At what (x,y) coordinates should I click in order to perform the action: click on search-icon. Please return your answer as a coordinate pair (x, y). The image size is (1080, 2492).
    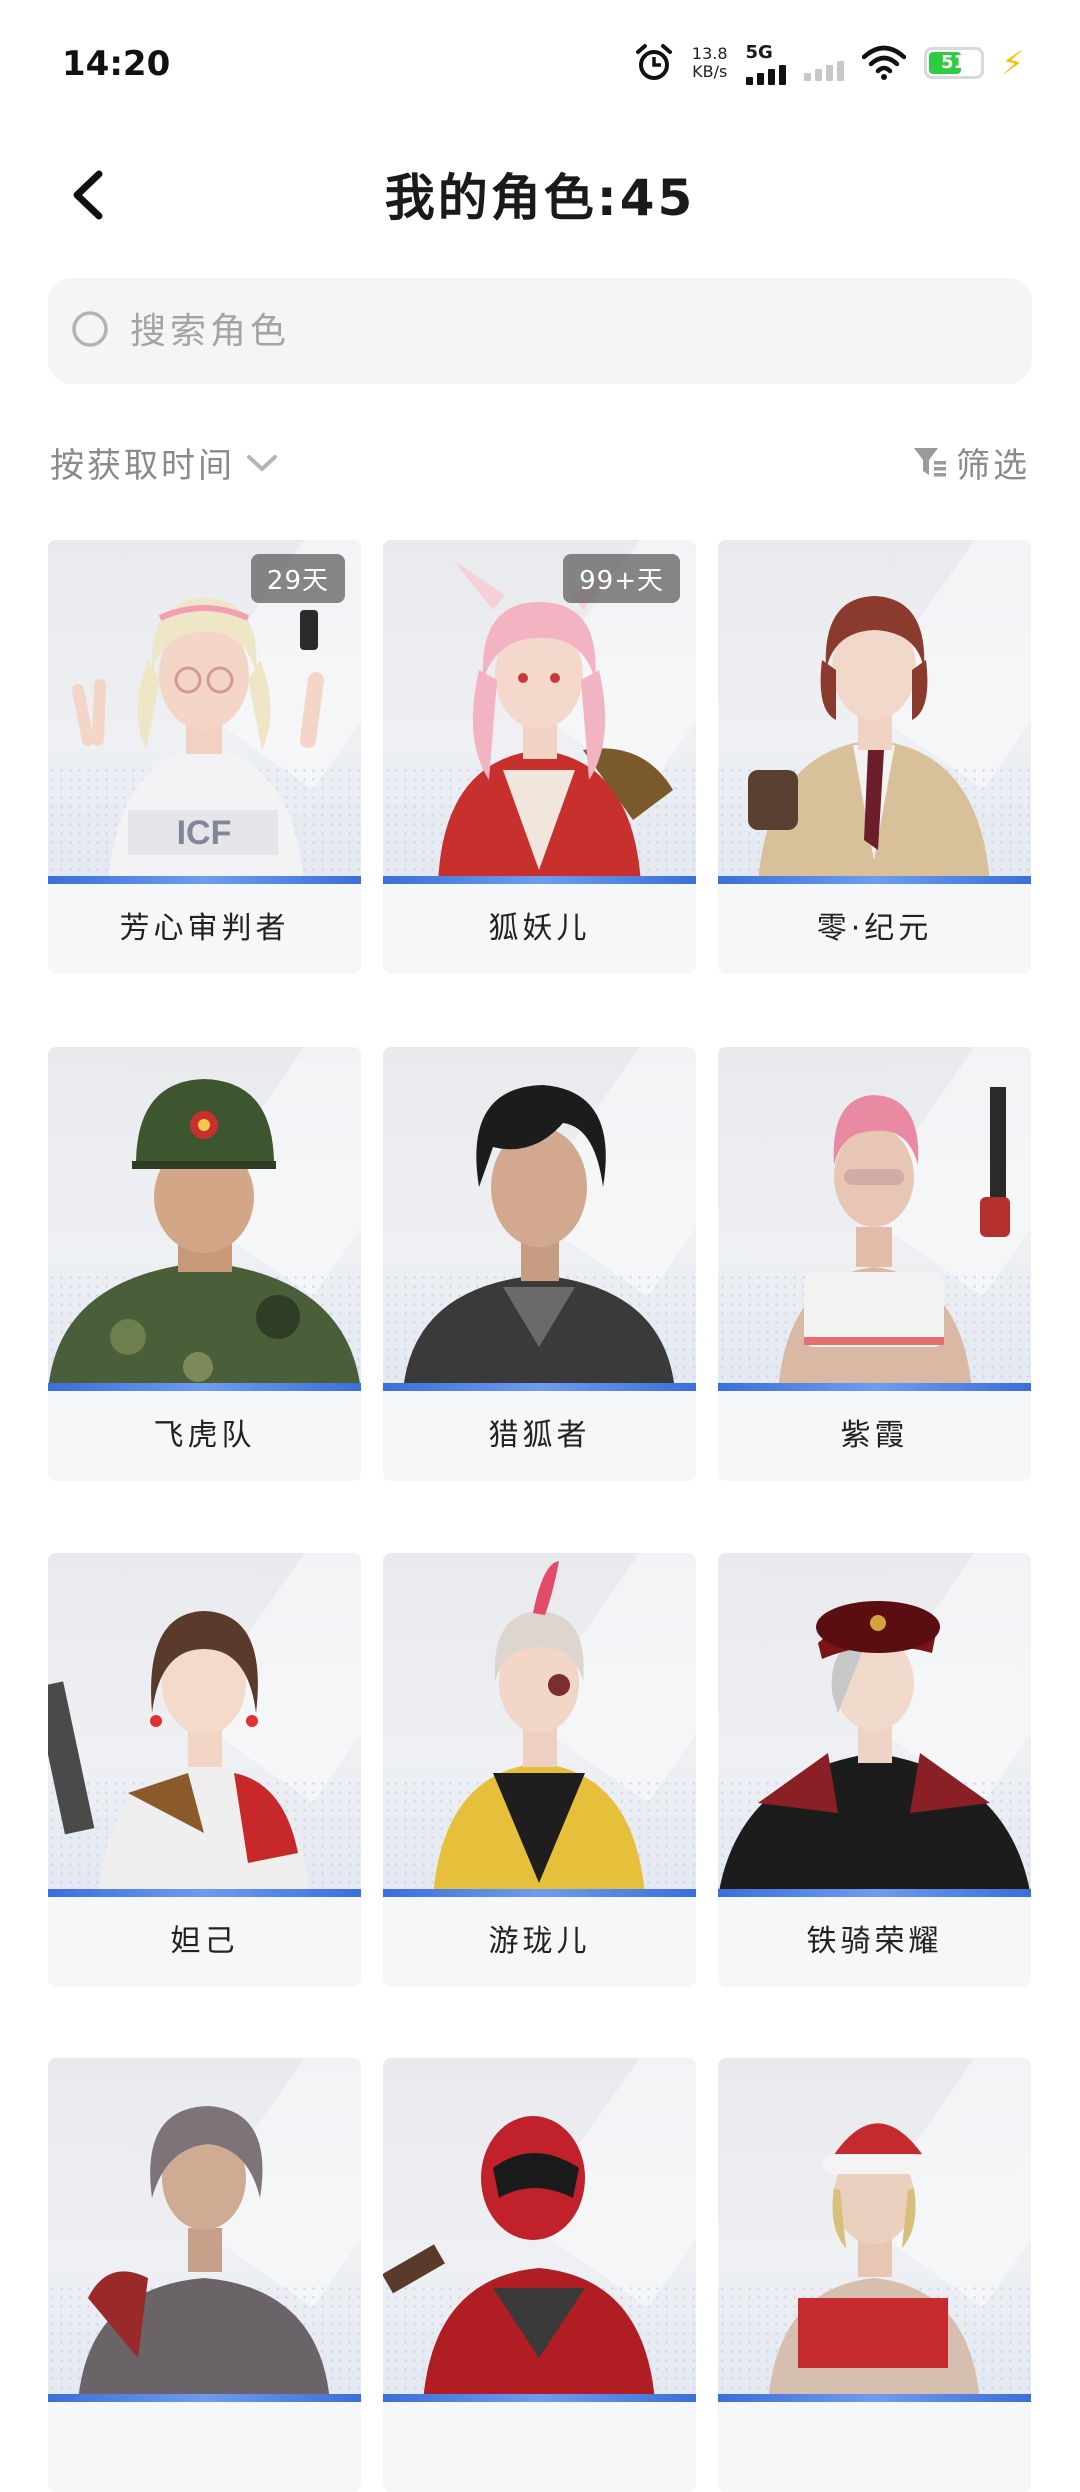
    Looking at the image, I should click on (90, 329).